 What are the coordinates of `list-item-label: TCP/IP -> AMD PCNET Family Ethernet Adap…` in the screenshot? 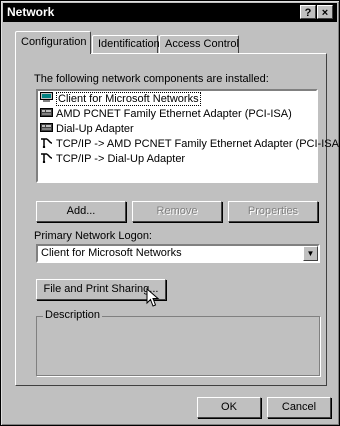 It's located at (198, 144).